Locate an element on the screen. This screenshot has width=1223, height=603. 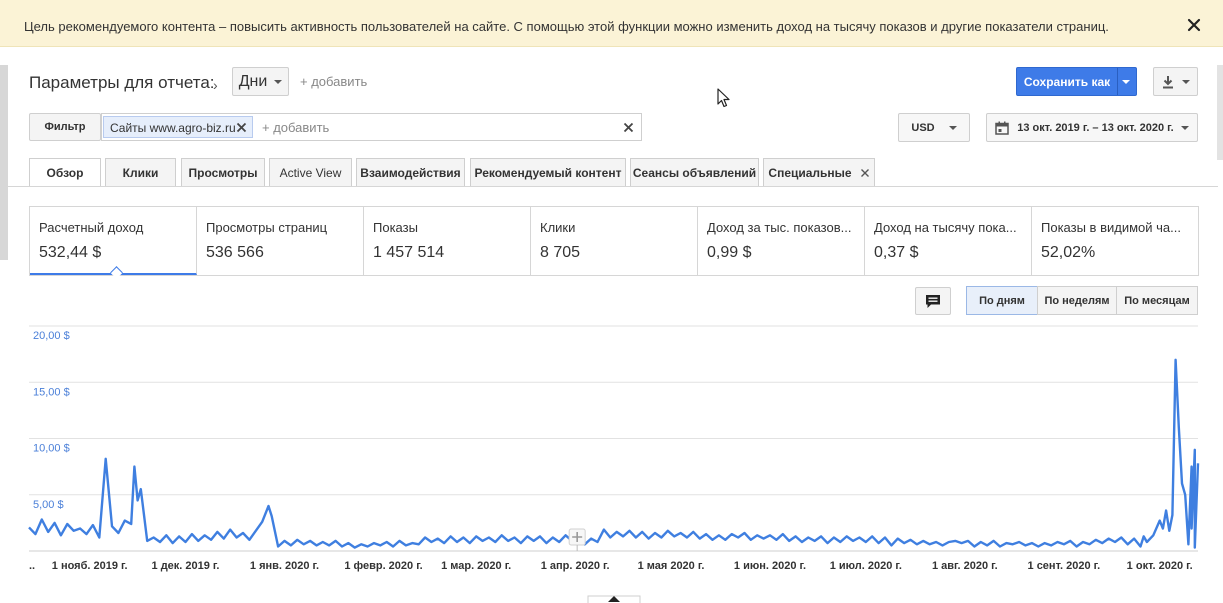
x-tick-label: 1 апр. 2020 г. is located at coordinates (575, 566).